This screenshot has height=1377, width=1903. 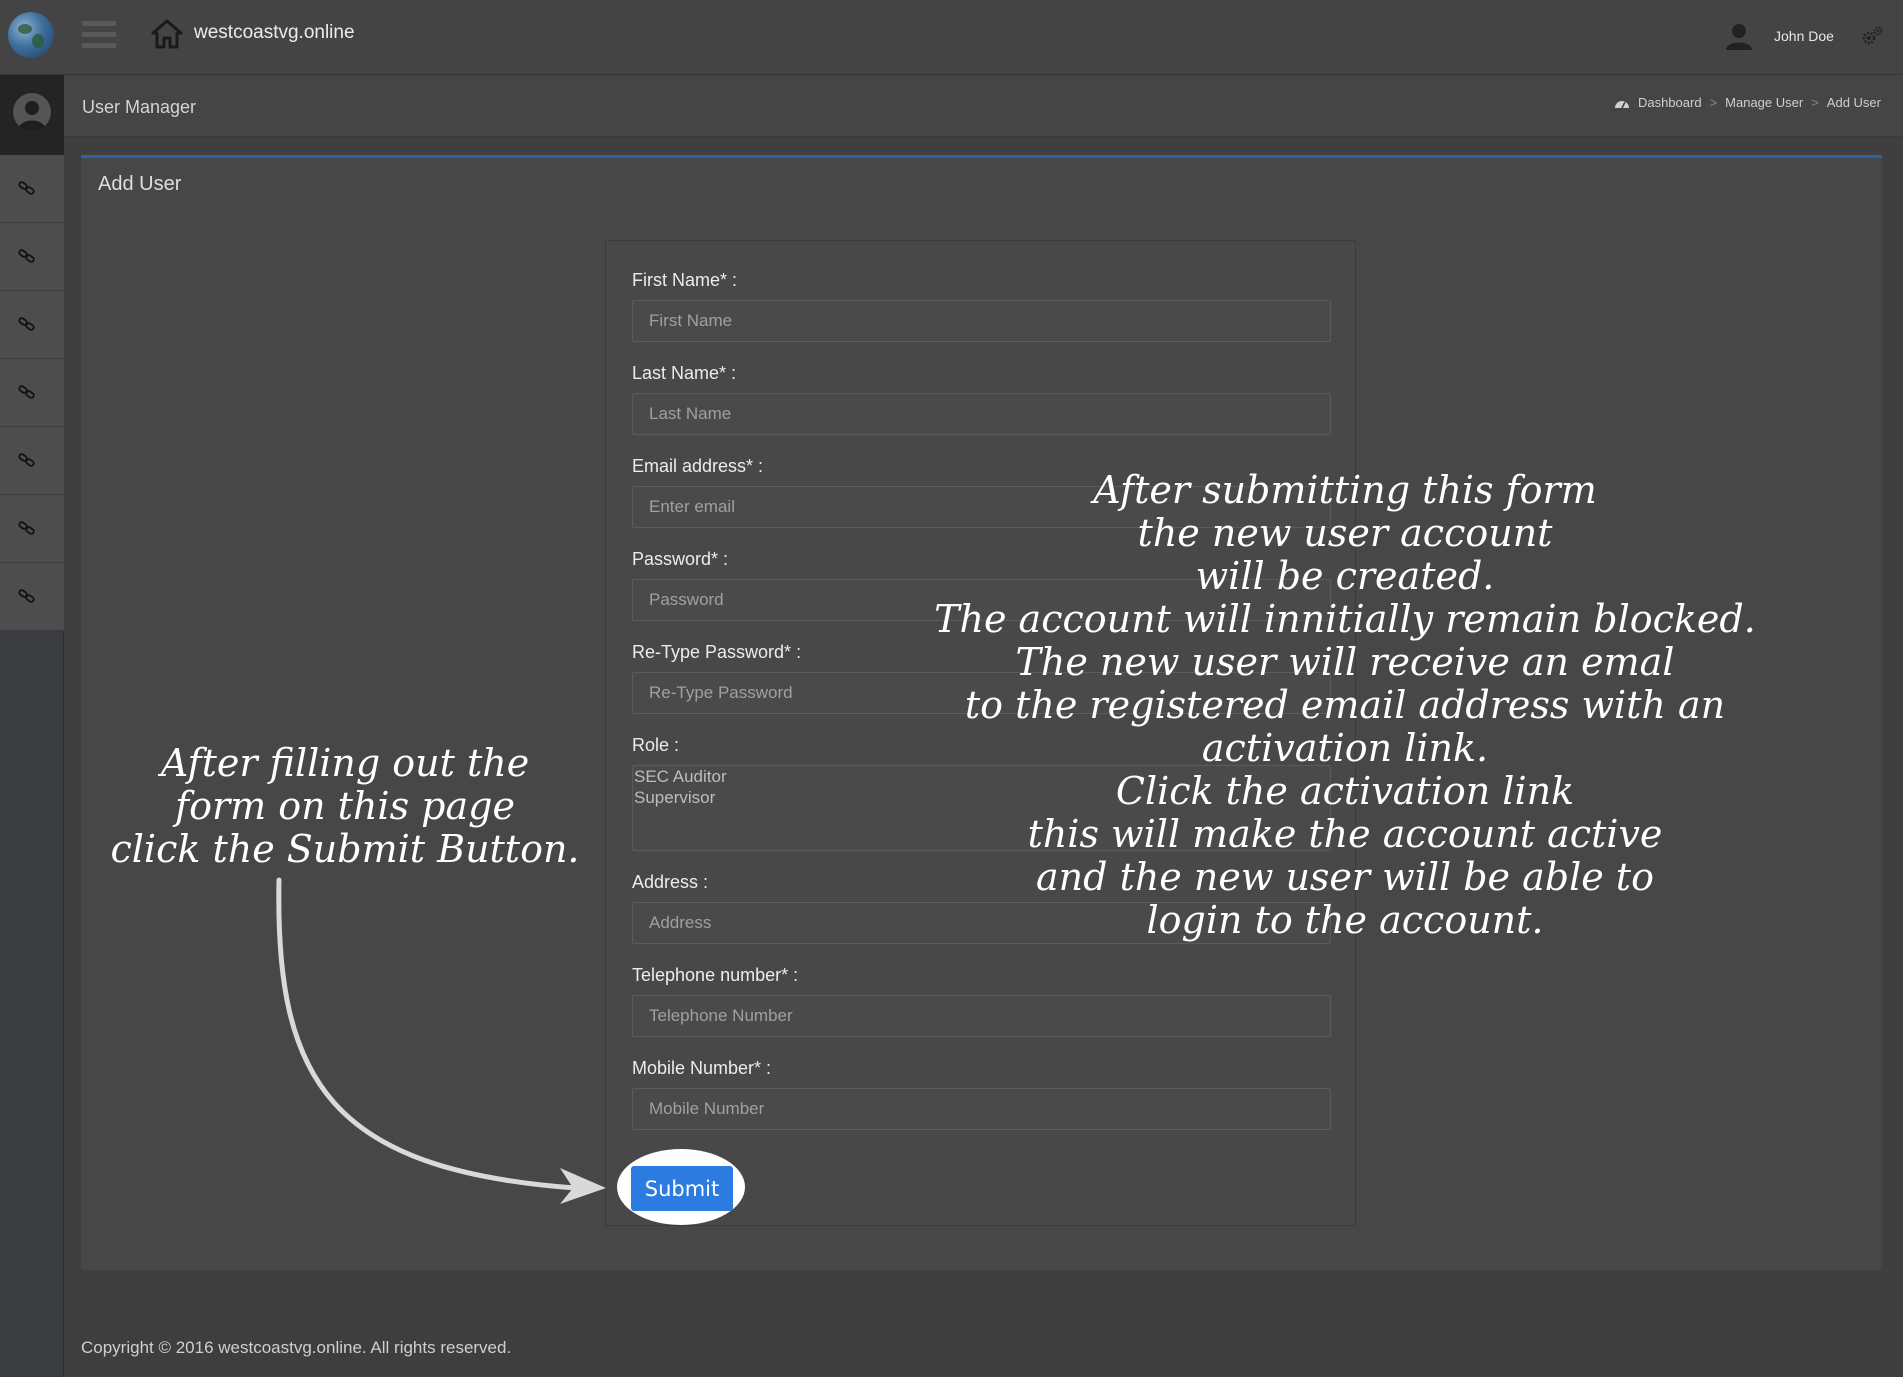 I want to click on breadcrumb-dashboard: Dashboard, so click(x=1670, y=102).